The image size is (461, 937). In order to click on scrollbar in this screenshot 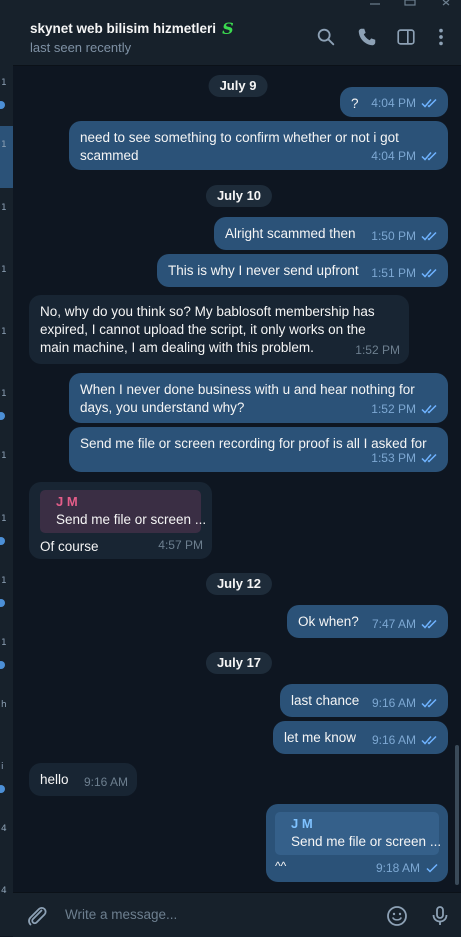, I will do `click(457, 815)`.